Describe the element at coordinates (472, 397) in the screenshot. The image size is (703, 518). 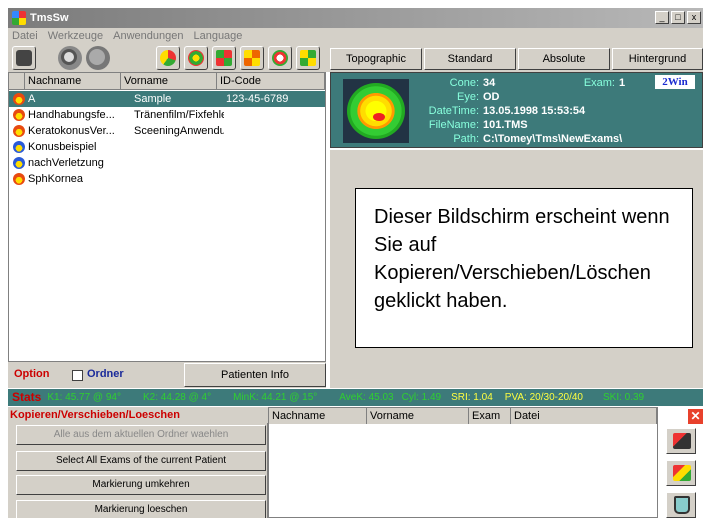
I see `stats-sri: SRI: 1.04` at that location.